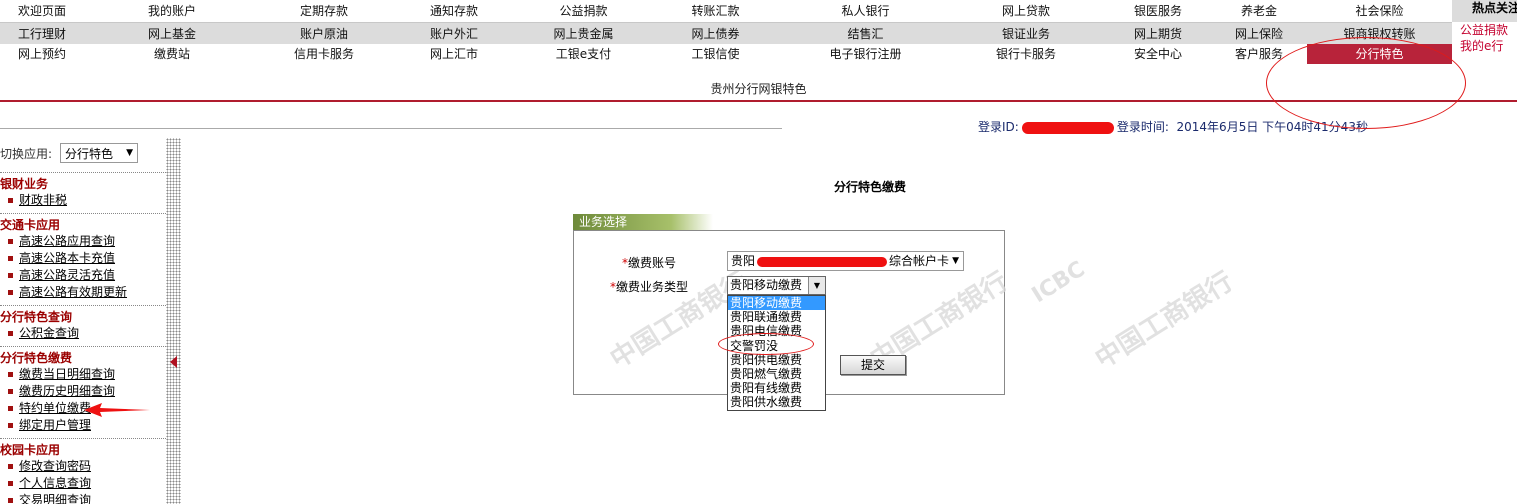 Image resolution: width=1517 pixels, height=504 pixels. What do you see at coordinates (83, 190) in the screenshot?
I see `sidebar-section: 银财业务 财政非税` at bounding box center [83, 190].